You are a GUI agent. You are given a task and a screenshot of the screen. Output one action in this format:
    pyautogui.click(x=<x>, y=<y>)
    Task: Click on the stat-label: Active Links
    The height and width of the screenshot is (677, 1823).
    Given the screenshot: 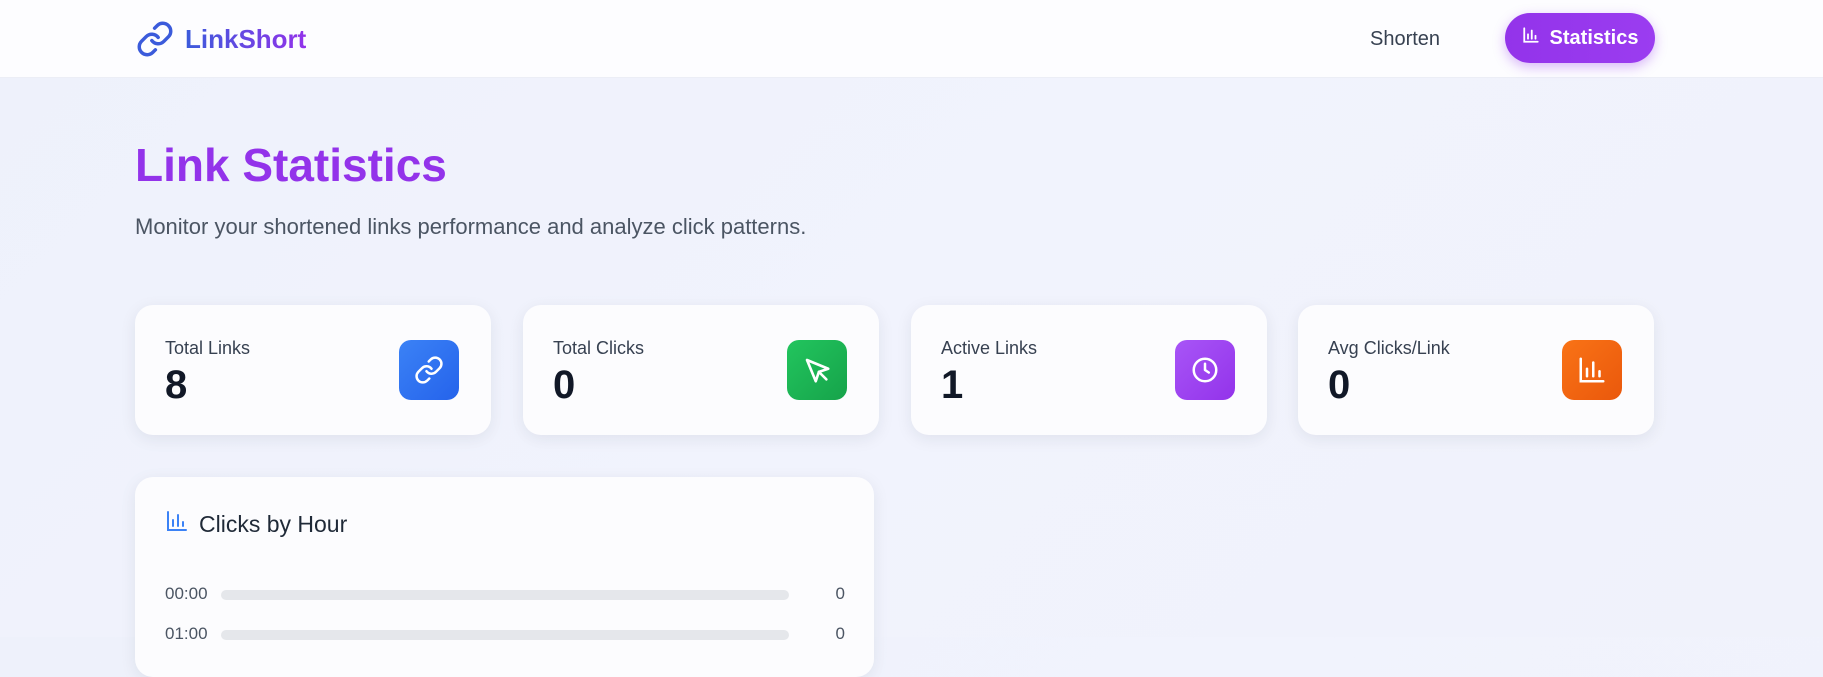 What is the action you would take?
    pyautogui.click(x=989, y=348)
    